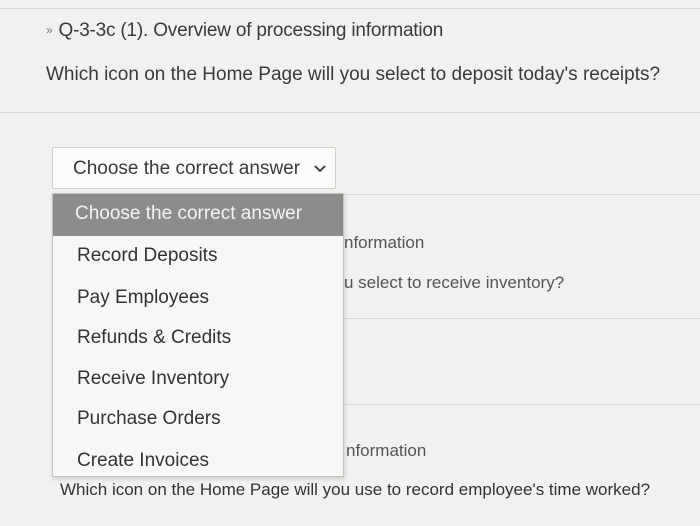 The image size is (700, 526). What do you see at coordinates (198, 215) in the screenshot?
I see `dropdown-option-placeholder: Choose the correct answer` at bounding box center [198, 215].